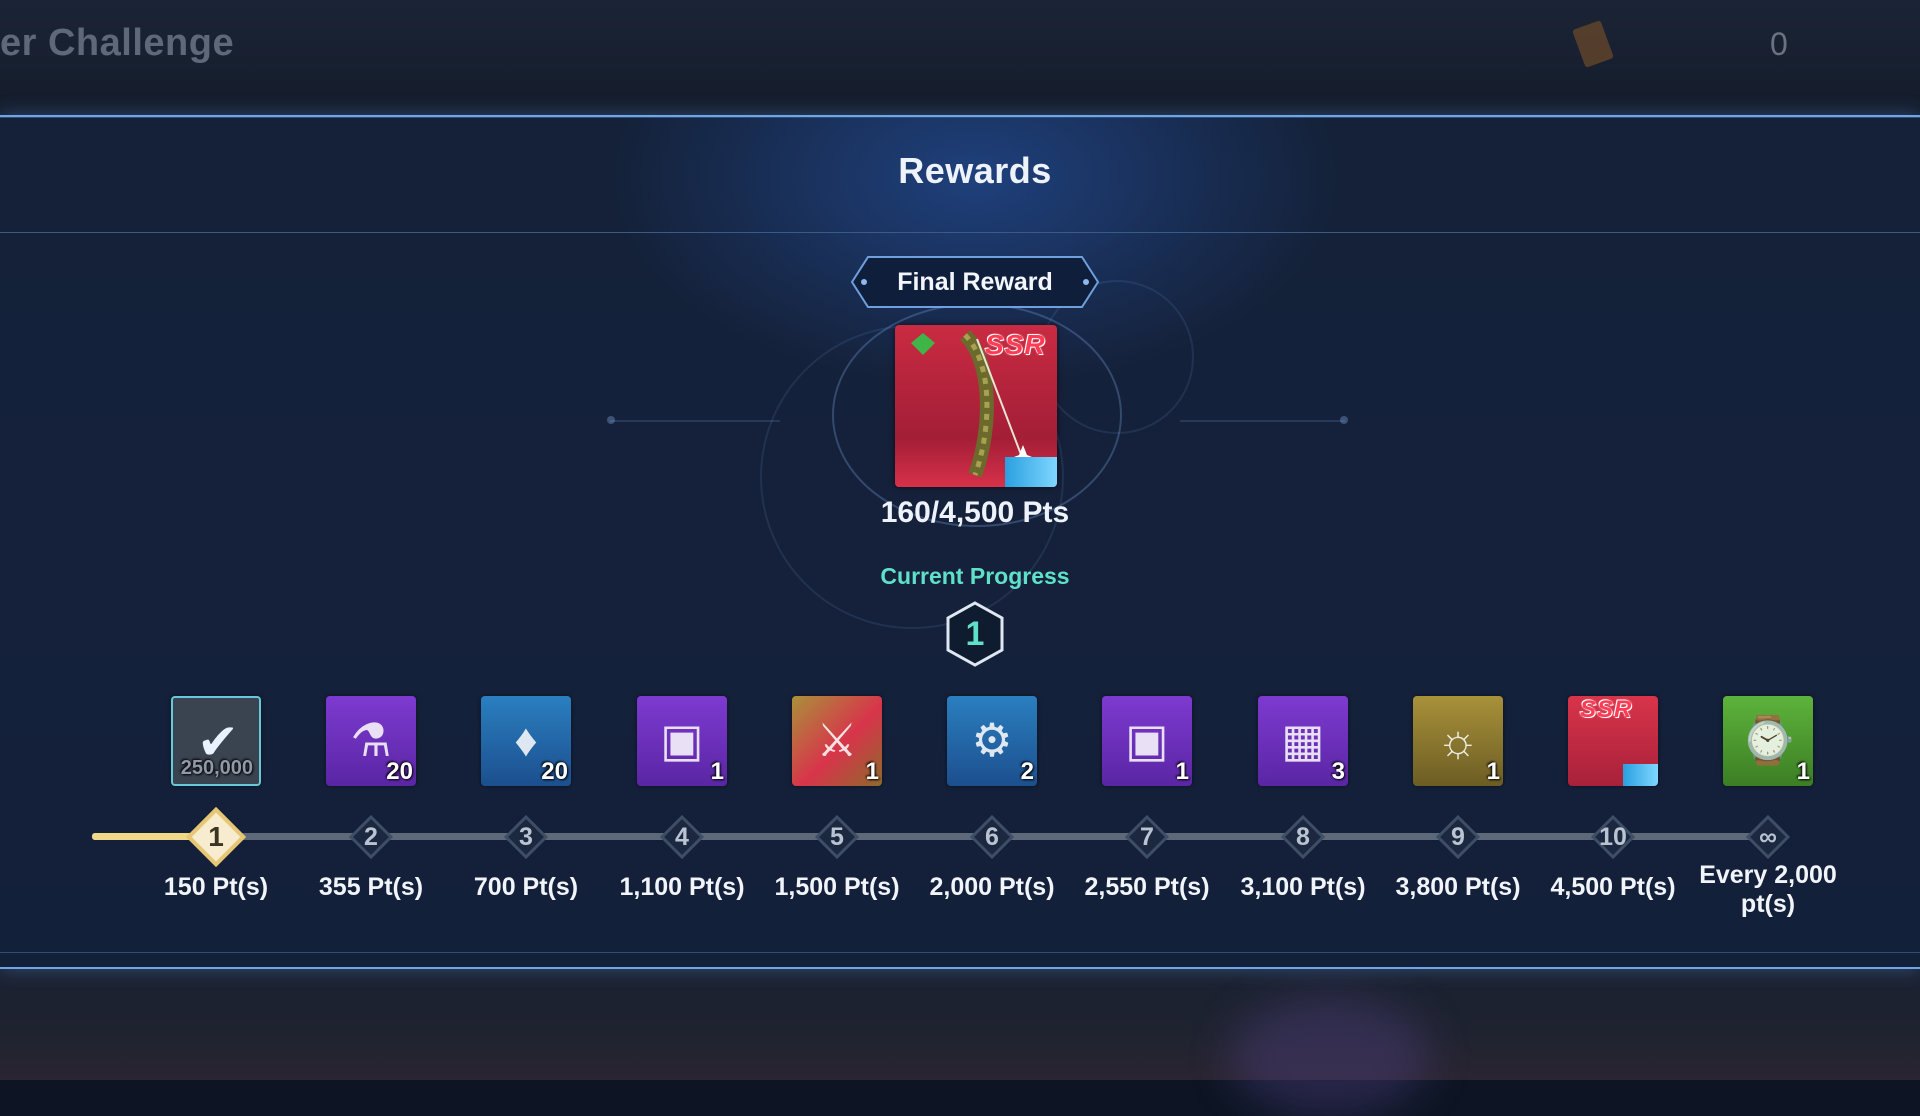  What do you see at coordinates (1027, 771) in the screenshot?
I see `reward-quantity: 2` at bounding box center [1027, 771].